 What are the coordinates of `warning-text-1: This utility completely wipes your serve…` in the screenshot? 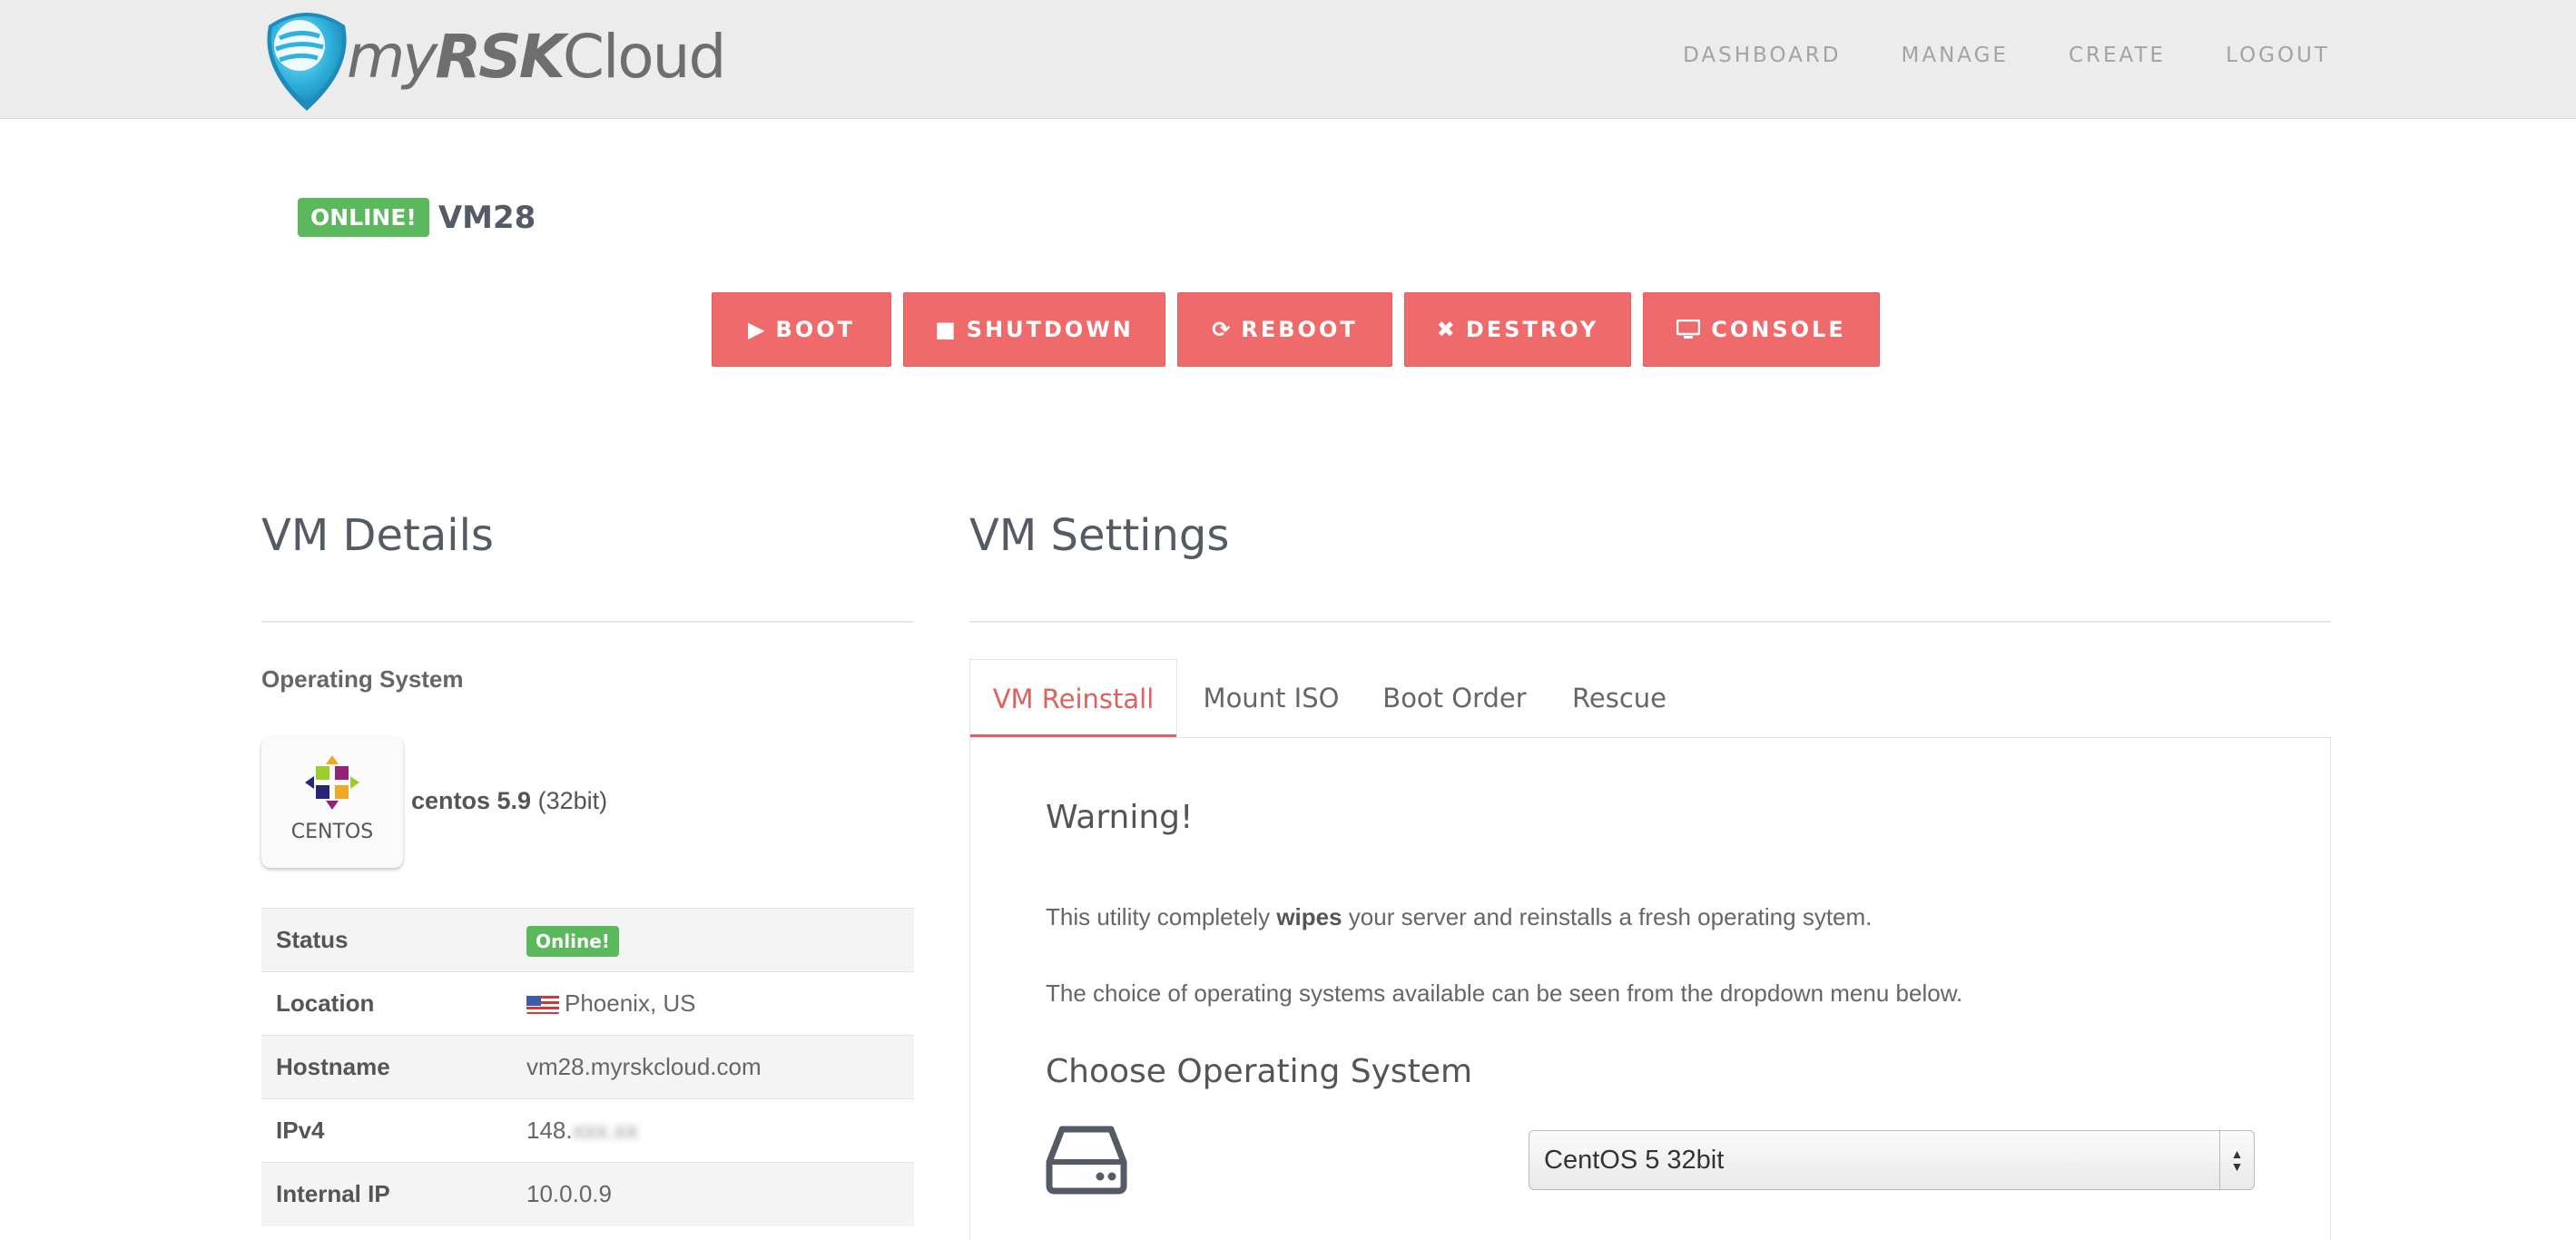 It's located at (1459, 917).